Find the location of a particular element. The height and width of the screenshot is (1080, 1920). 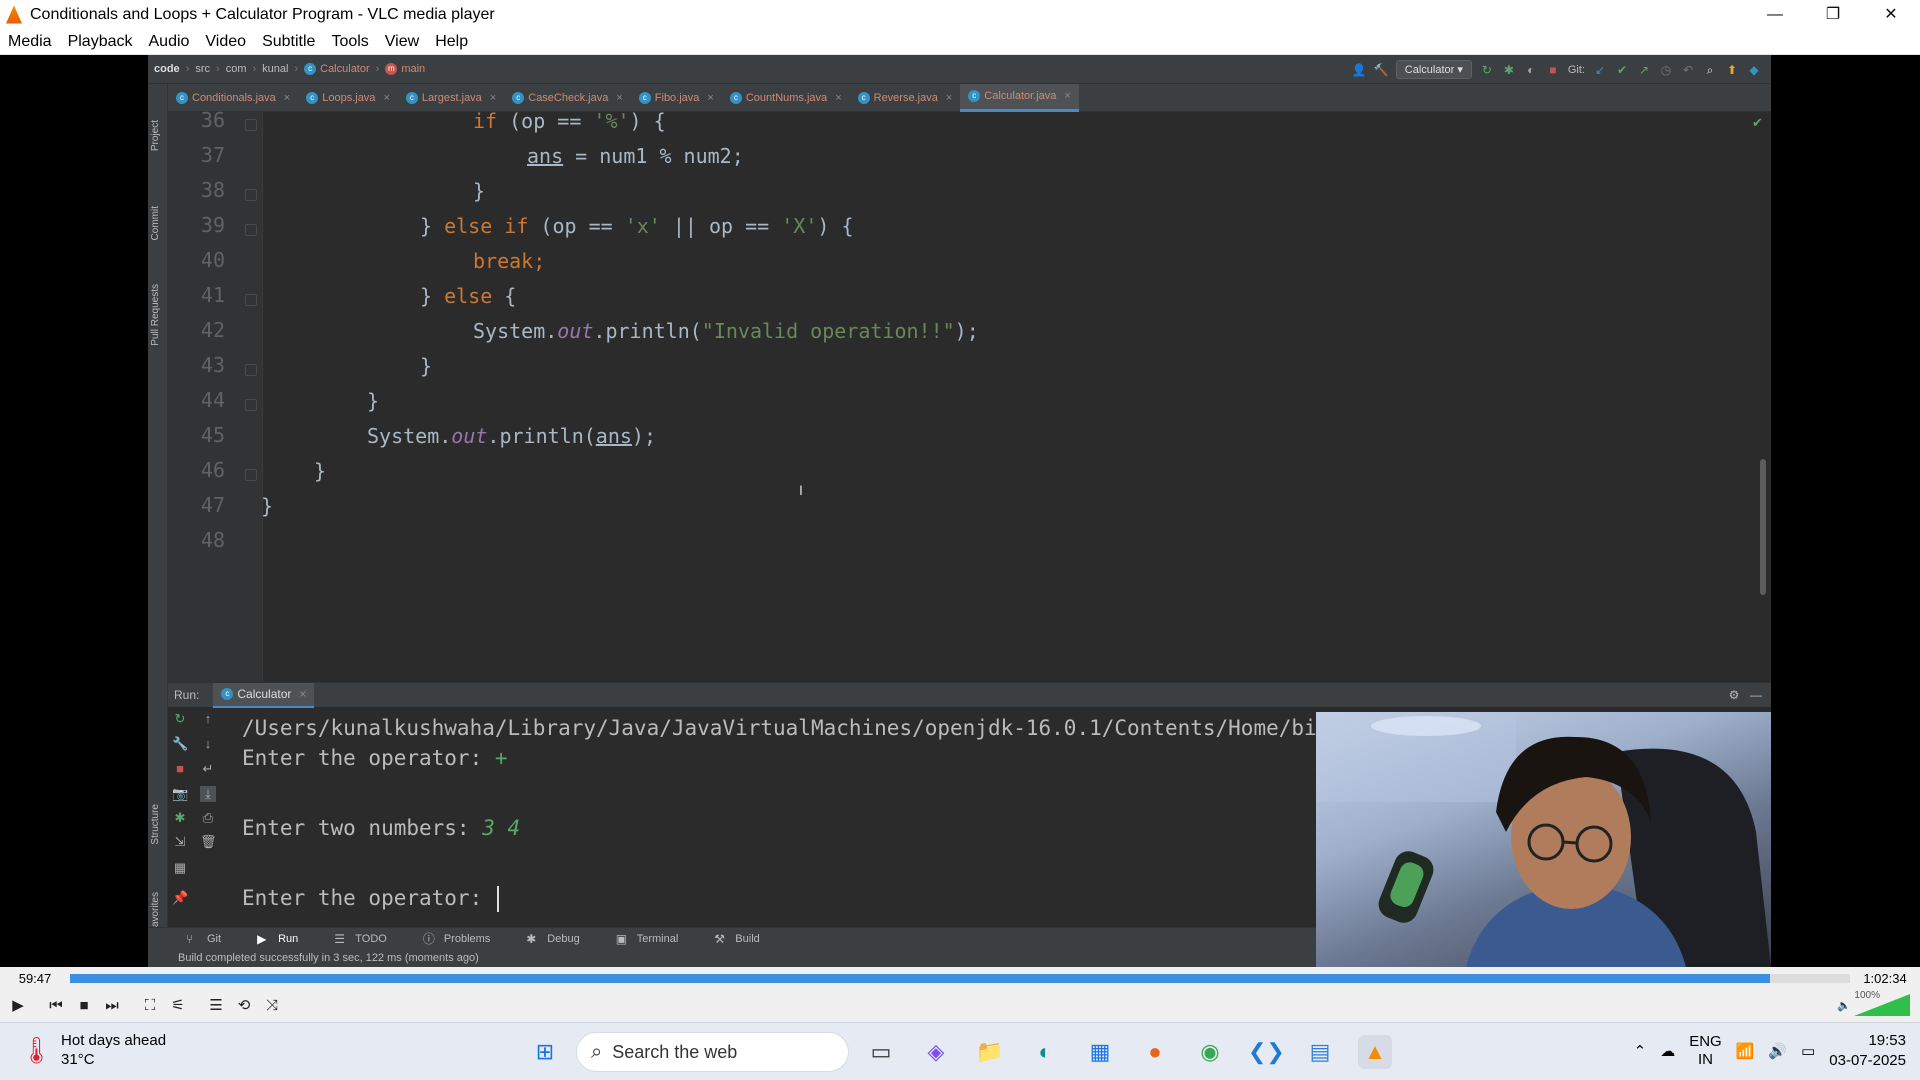

tool-run: ▶ Run is located at coordinates (277, 939).